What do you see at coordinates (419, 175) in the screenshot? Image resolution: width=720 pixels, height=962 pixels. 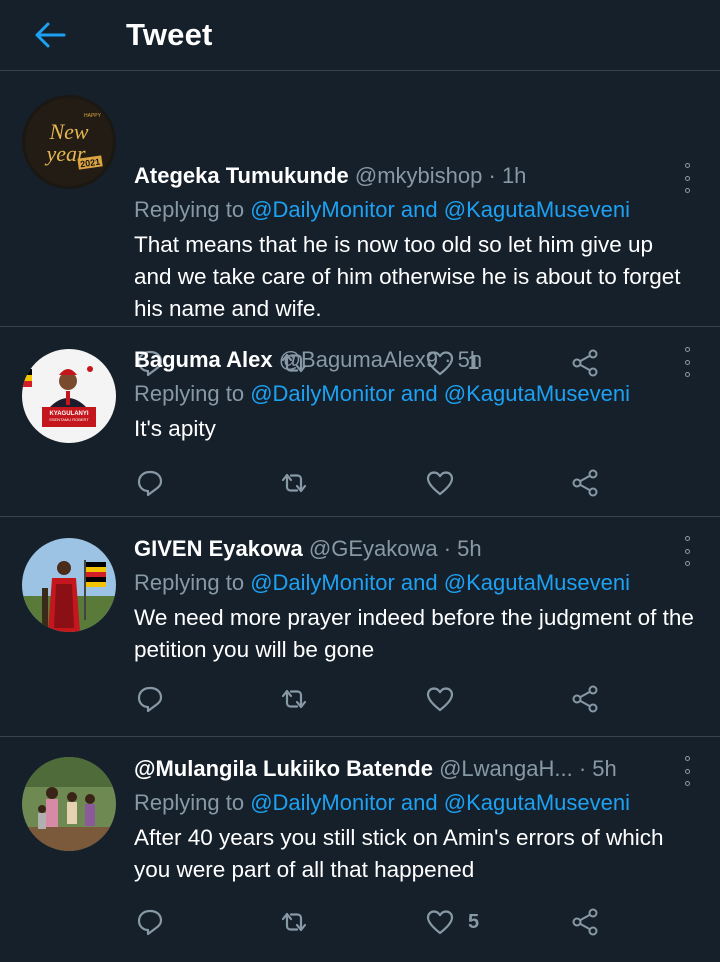 I see `handle: @mkybishop` at bounding box center [419, 175].